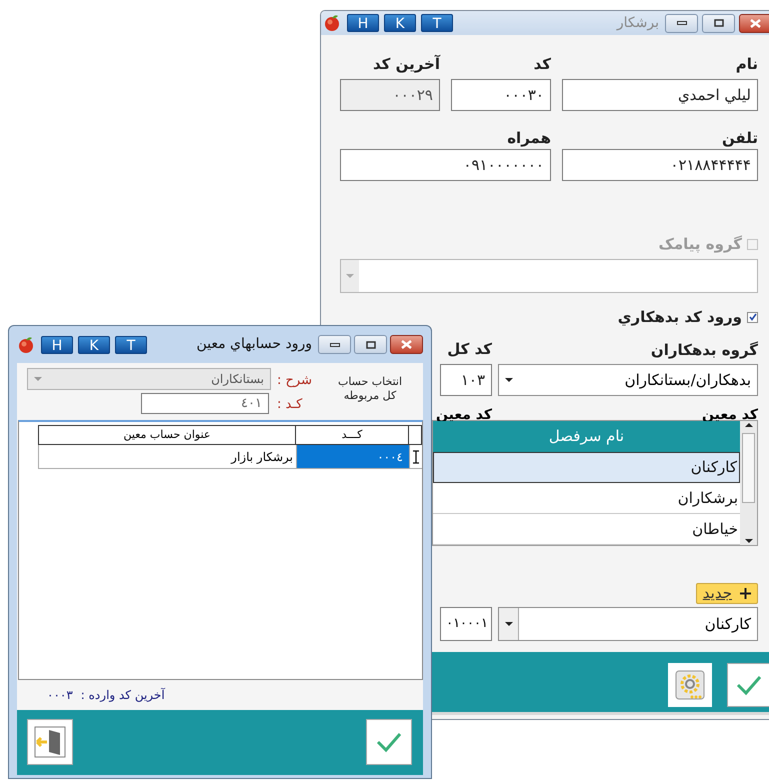 This screenshot has height=782, width=769. What do you see at coordinates (167, 457) in the screenshot?
I see `table-cell: برشكار بازار` at bounding box center [167, 457].